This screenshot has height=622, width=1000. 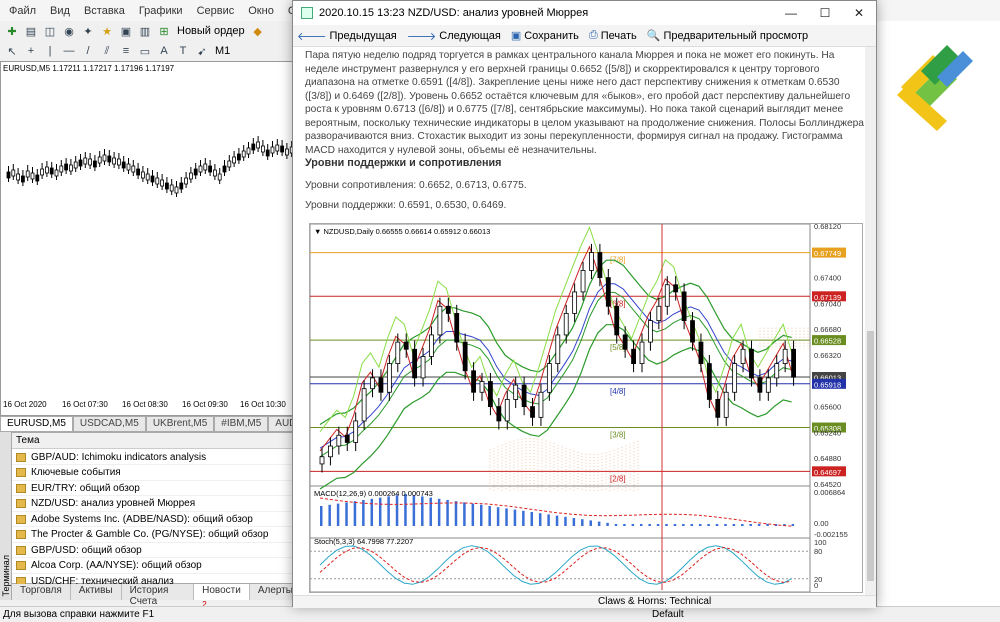 I want to click on news-item: GBP/AUD: Ichimoku indicators analysis, so click(x=156, y=457).